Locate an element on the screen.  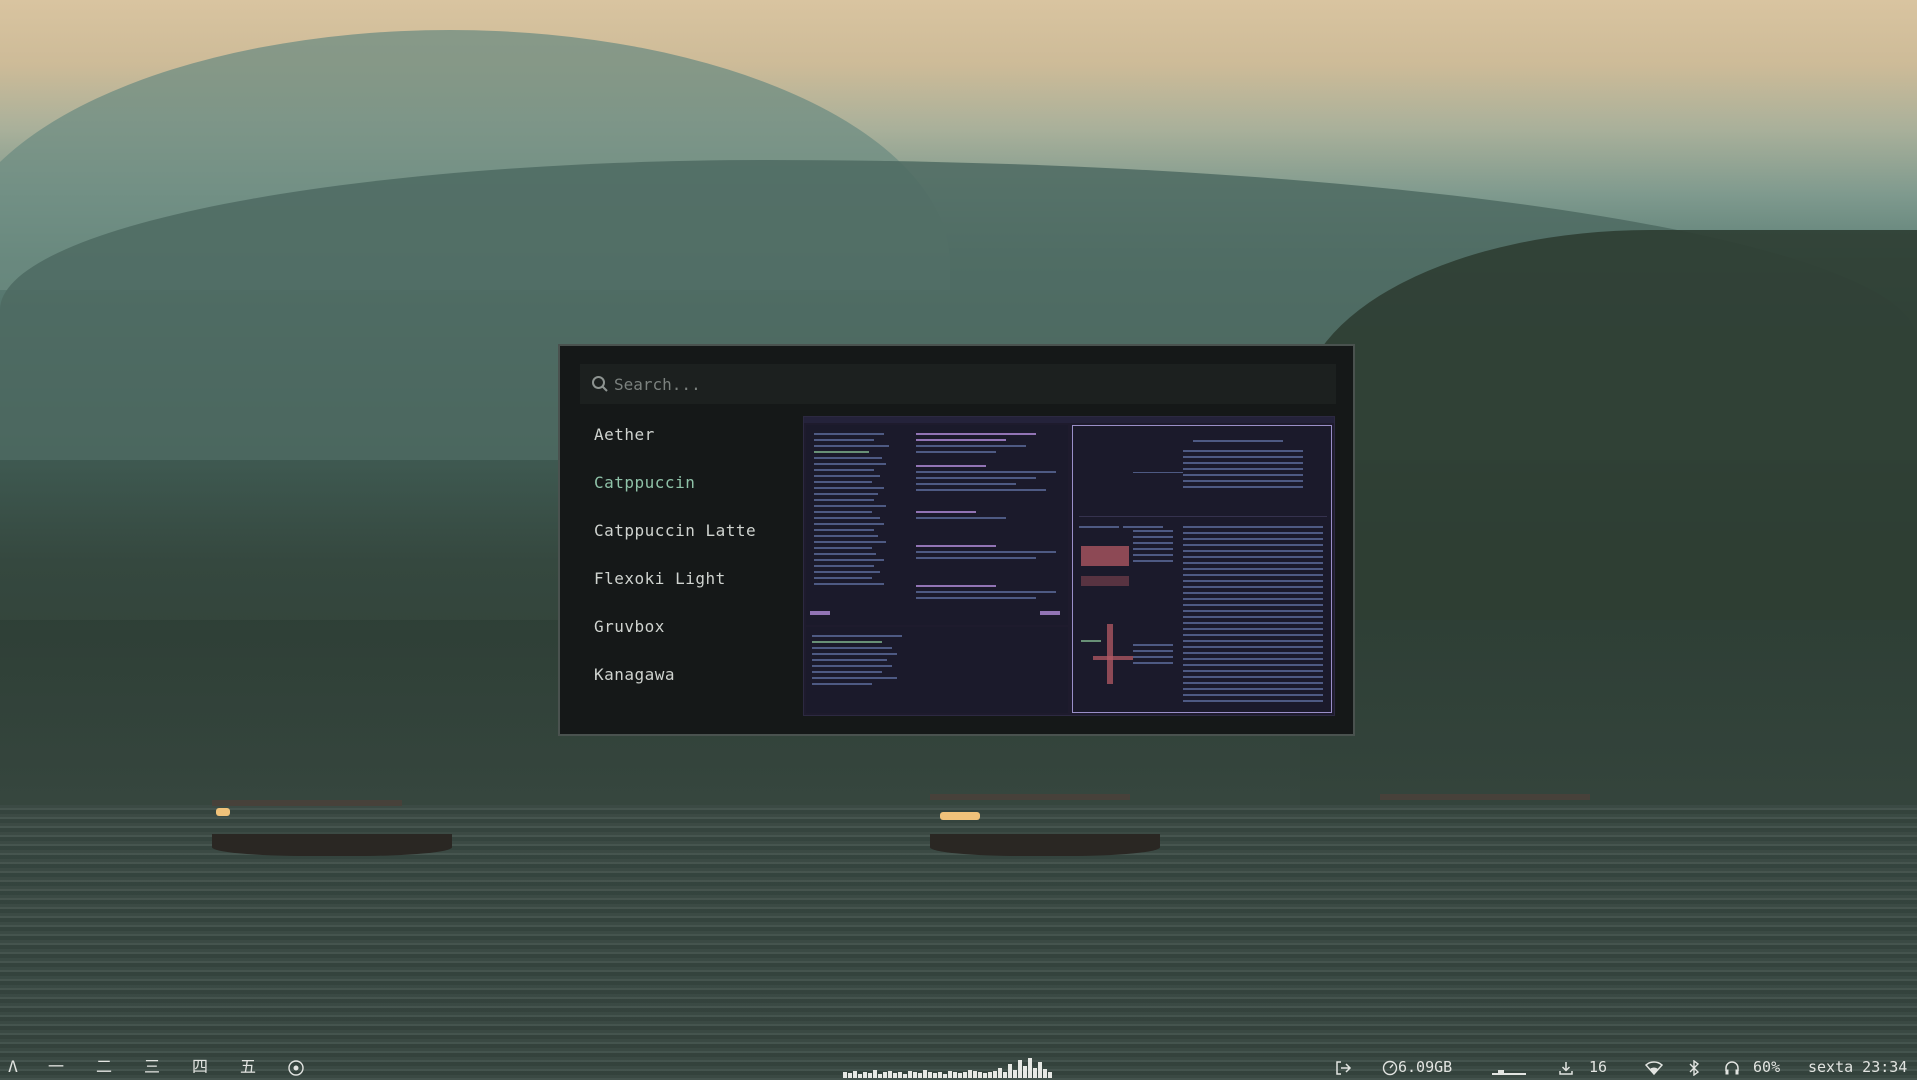
headphones-icon is located at coordinates (1732, 1067).